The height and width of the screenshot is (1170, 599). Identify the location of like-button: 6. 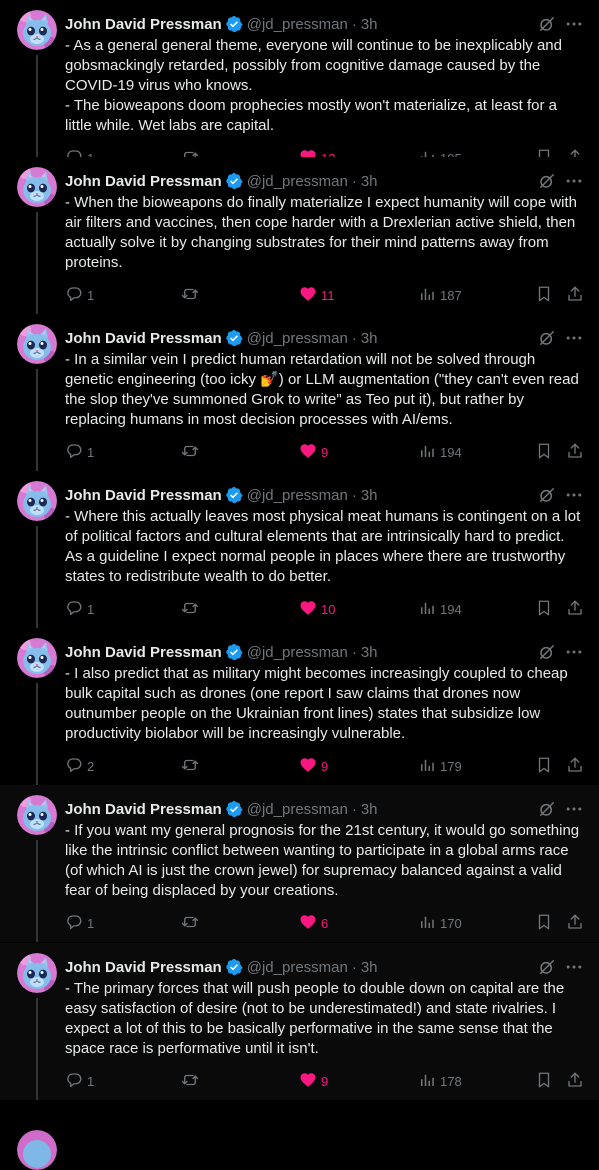
(313, 923).